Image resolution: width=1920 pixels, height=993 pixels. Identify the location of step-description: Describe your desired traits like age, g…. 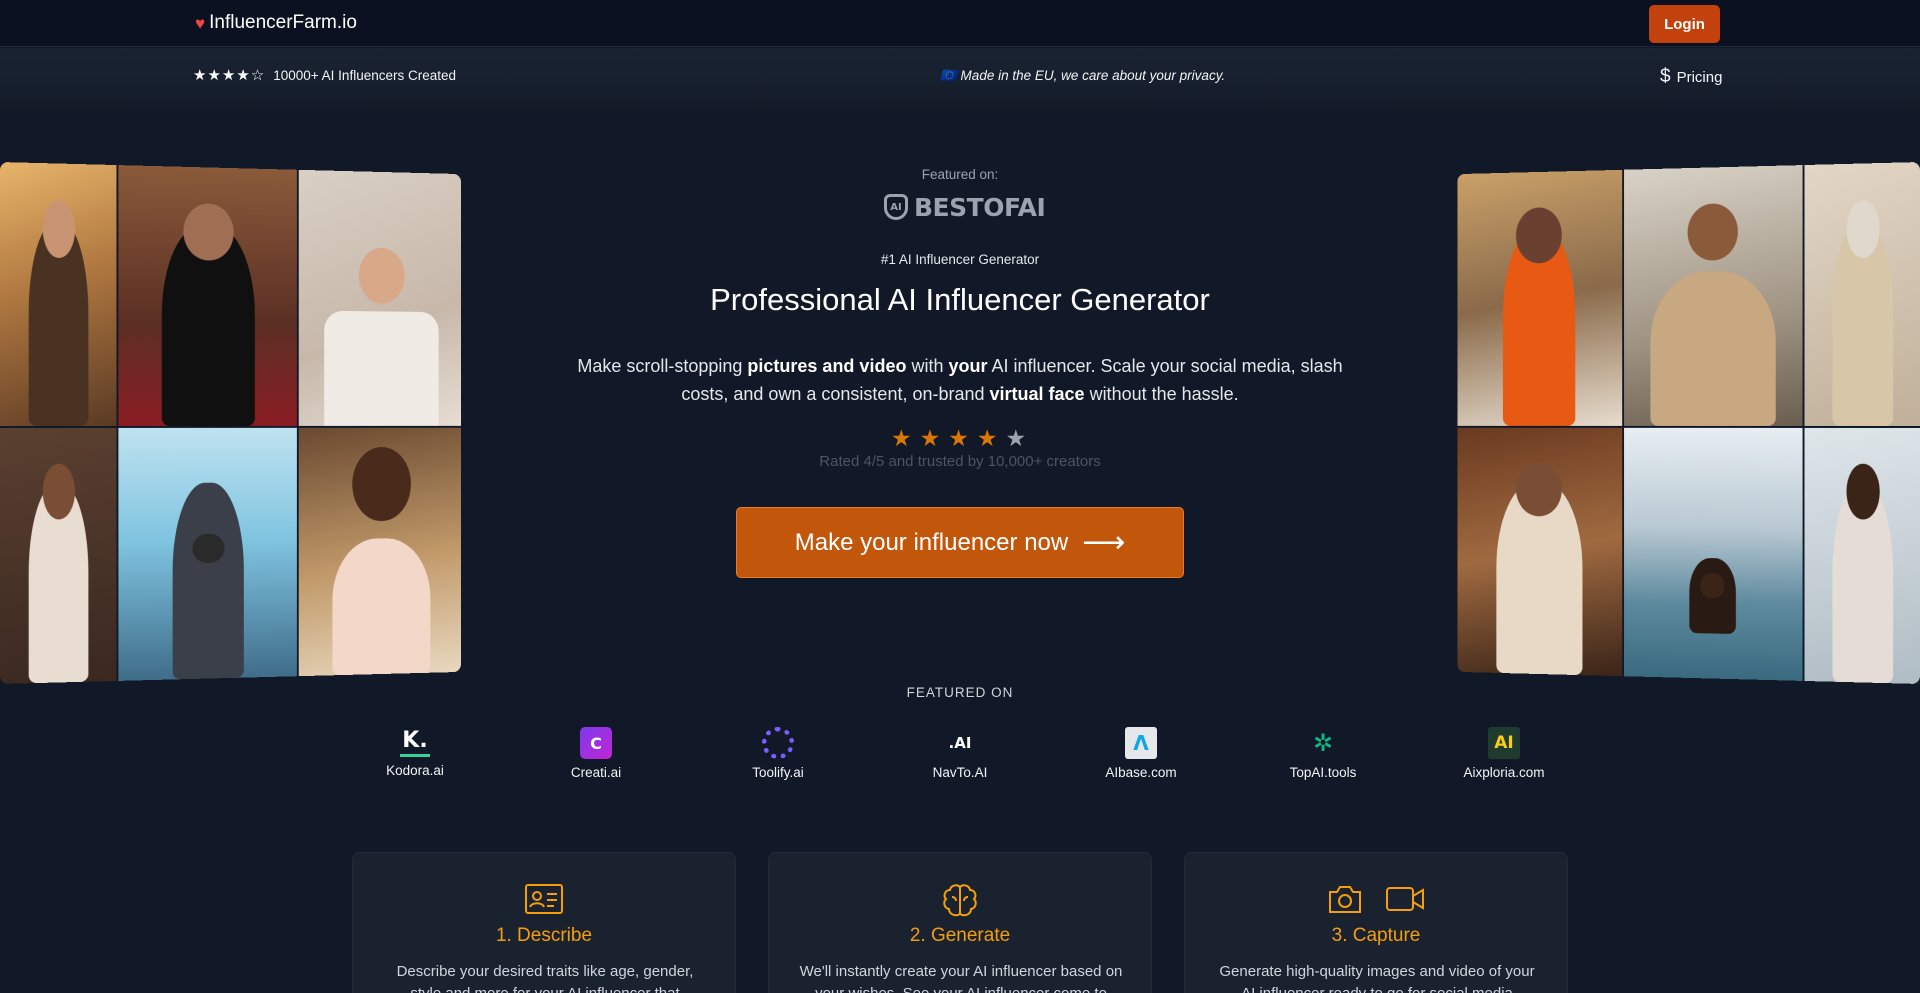
(545, 977).